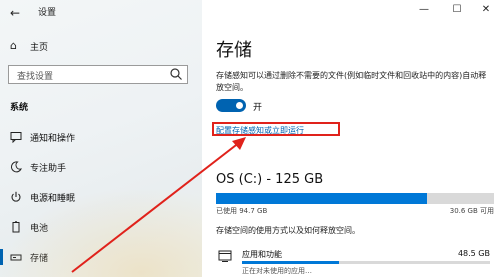 This screenshot has height=277, width=500. I want to click on sidebar-item-focus-assist: 专注助手, so click(101, 167).